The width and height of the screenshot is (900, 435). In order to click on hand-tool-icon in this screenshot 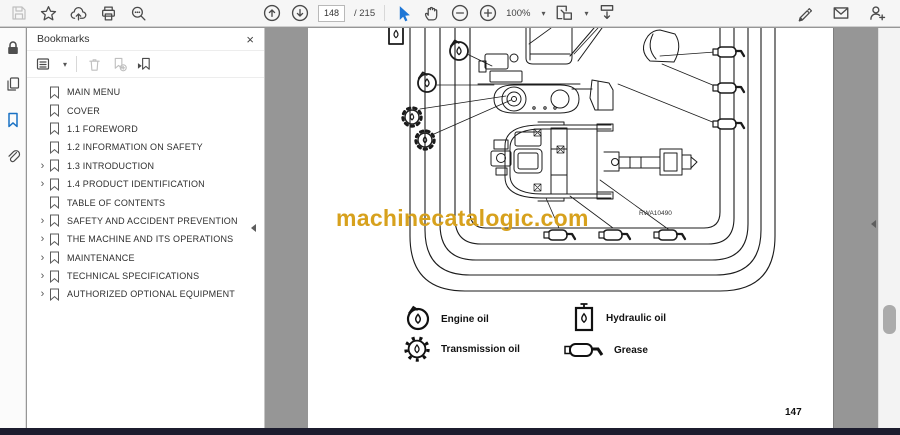, I will do `click(431, 13)`.